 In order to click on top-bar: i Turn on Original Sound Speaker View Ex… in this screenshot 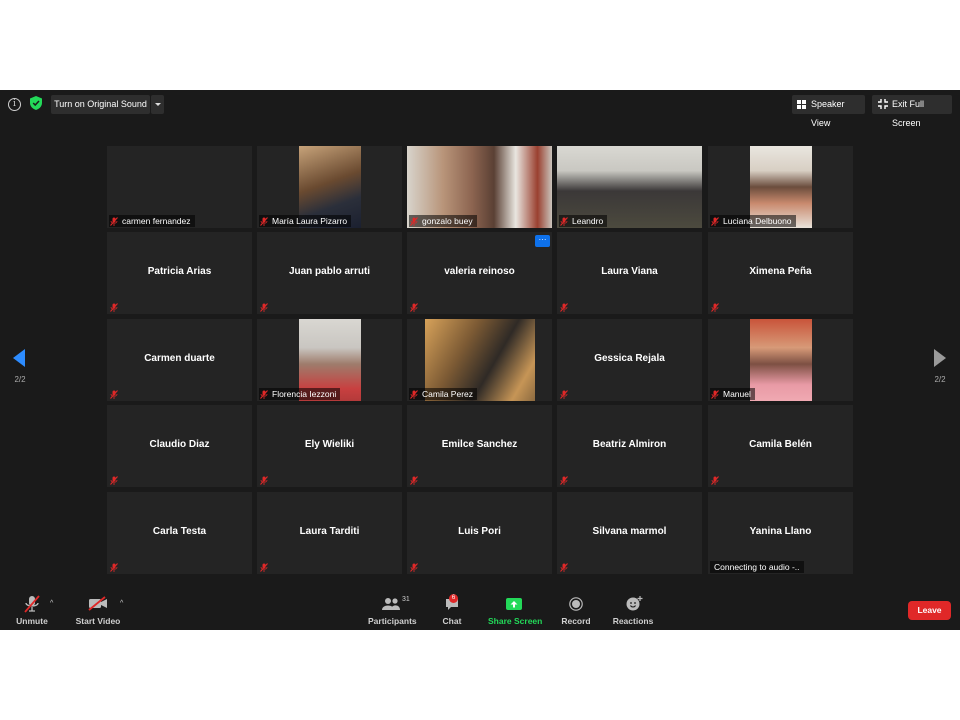, I will do `click(480, 109)`.